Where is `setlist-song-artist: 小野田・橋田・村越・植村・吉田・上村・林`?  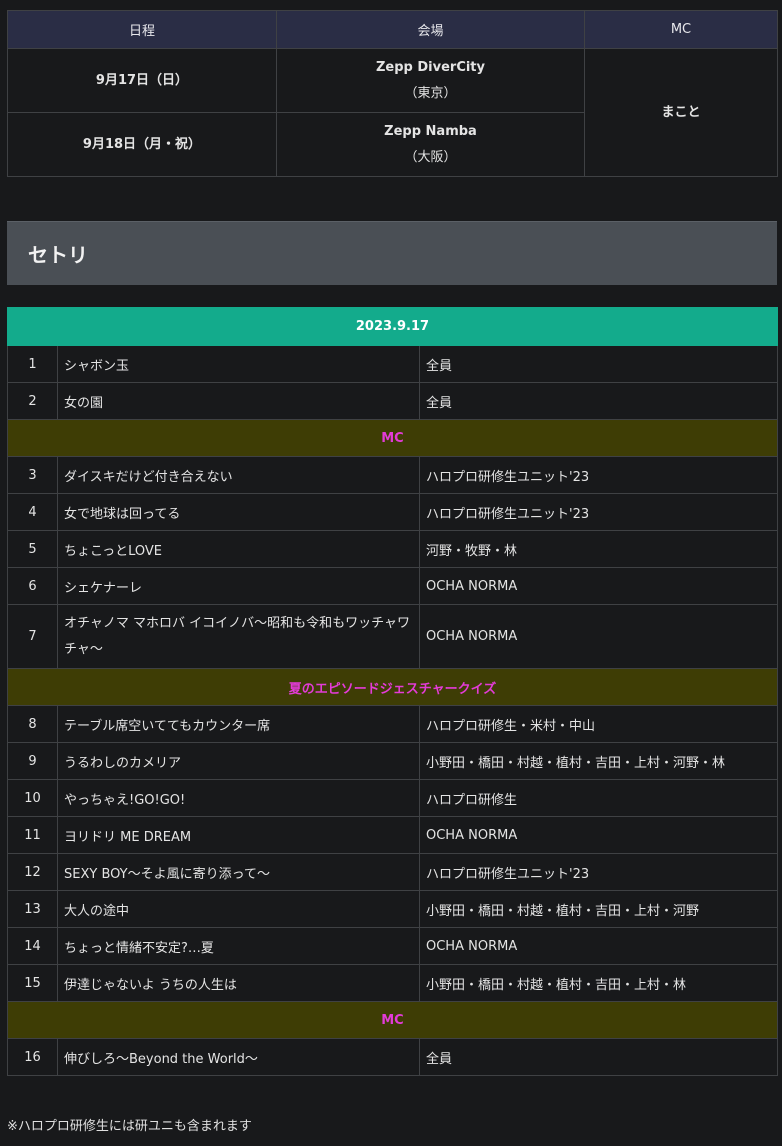
setlist-song-artist: 小野田・橋田・村越・植村・吉田・上村・林 is located at coordinates (598, 983).